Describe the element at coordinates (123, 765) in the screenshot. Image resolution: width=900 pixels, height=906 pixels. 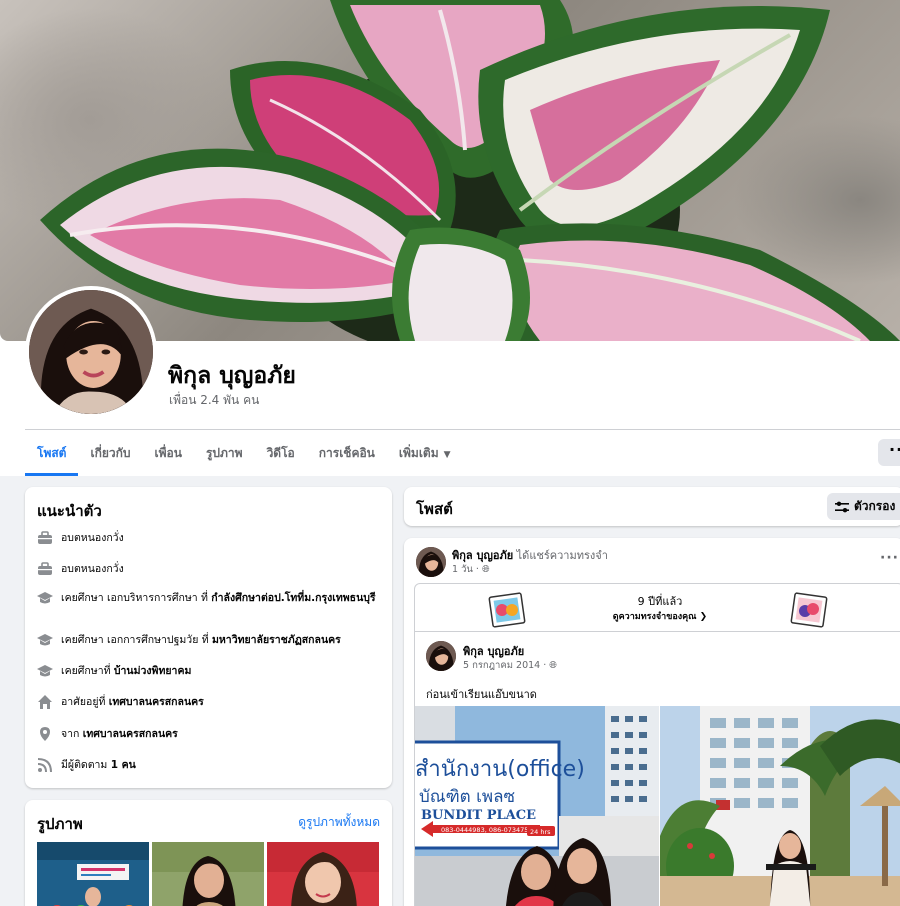
I see `intro-link: 1 คน` at that location.